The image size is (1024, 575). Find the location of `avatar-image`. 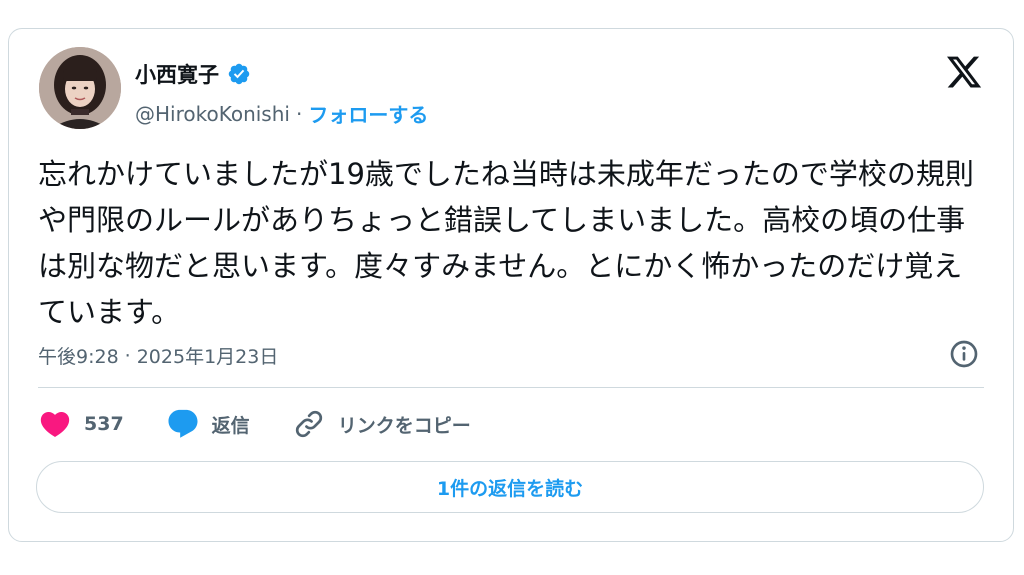

avatar-image is located at coordinates (80, 88).